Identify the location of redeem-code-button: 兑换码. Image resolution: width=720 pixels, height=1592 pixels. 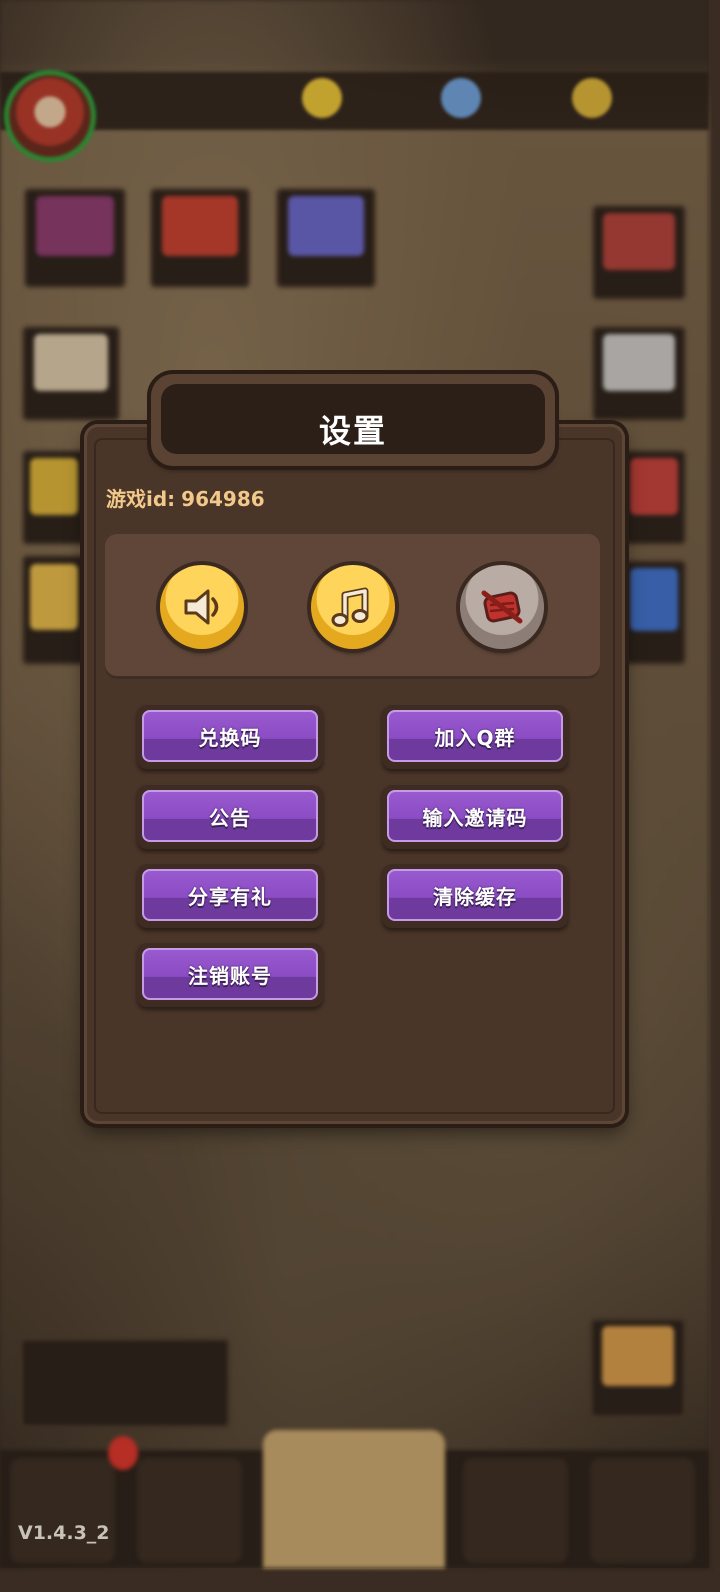
(230, 737).